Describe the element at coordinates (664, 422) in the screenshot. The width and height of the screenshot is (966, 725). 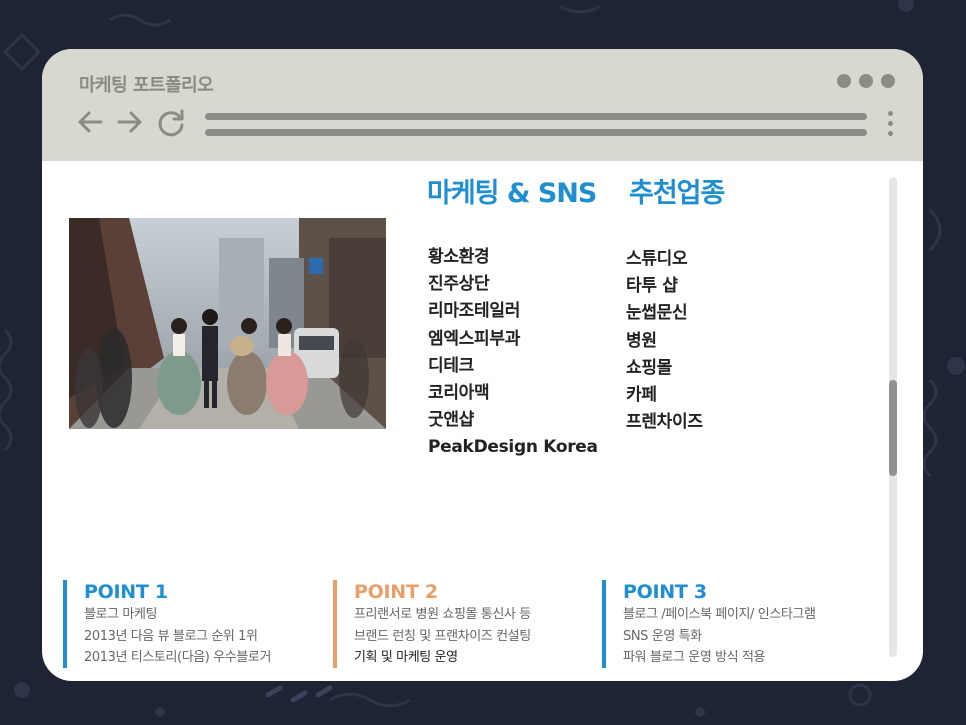
I see `list-item: 프렌차이즈` at that location.